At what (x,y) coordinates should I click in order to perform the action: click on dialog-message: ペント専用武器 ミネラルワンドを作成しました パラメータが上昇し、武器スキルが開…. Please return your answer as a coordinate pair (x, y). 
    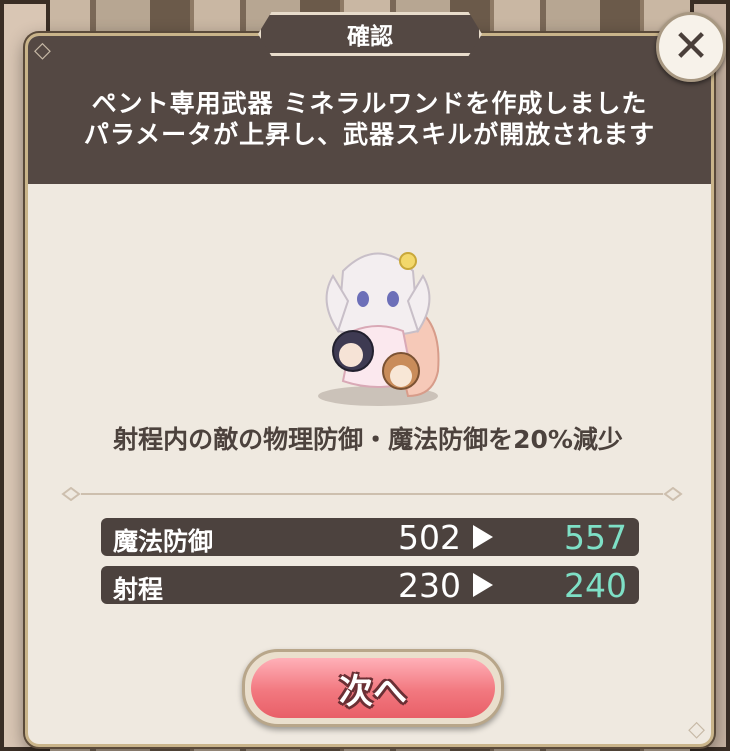
    Looking at the image, I should click on (369, 119).